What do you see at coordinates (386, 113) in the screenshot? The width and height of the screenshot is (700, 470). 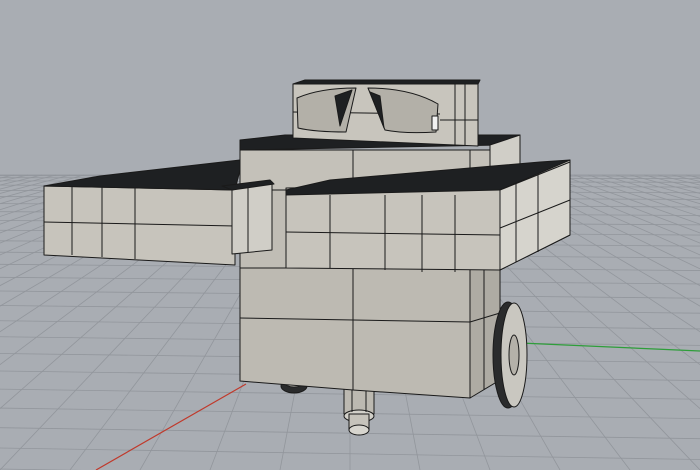 I see `head-block` at bounding box center [386, 113].